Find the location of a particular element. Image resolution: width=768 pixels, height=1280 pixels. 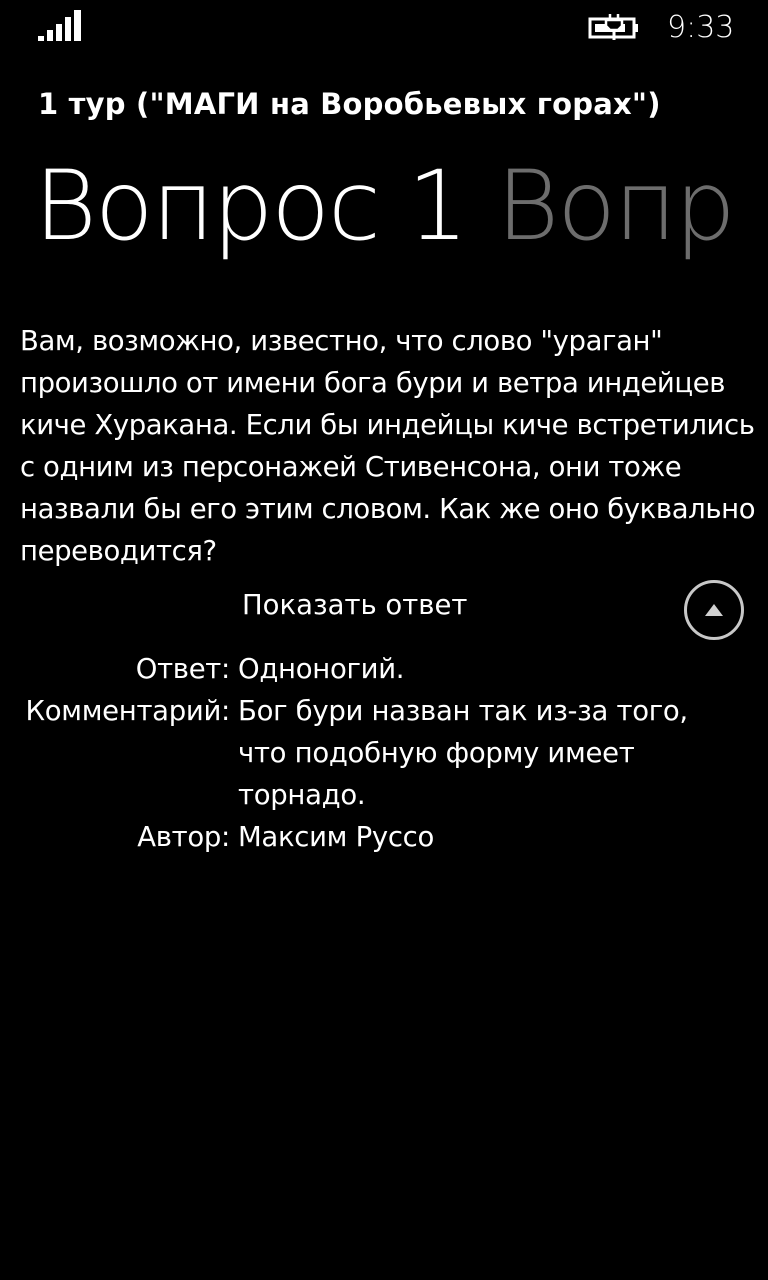

show-answer-button: Показать ответ is located at coordinates (354, 605).